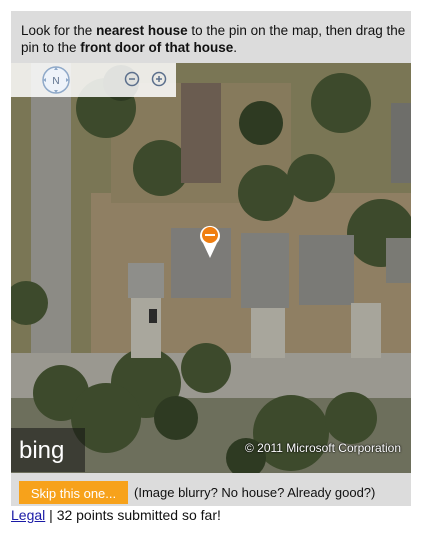 Image resolution: width=423 pixels, height=542 pixels. I want to click on instruction-part: ., so click(235, 47).